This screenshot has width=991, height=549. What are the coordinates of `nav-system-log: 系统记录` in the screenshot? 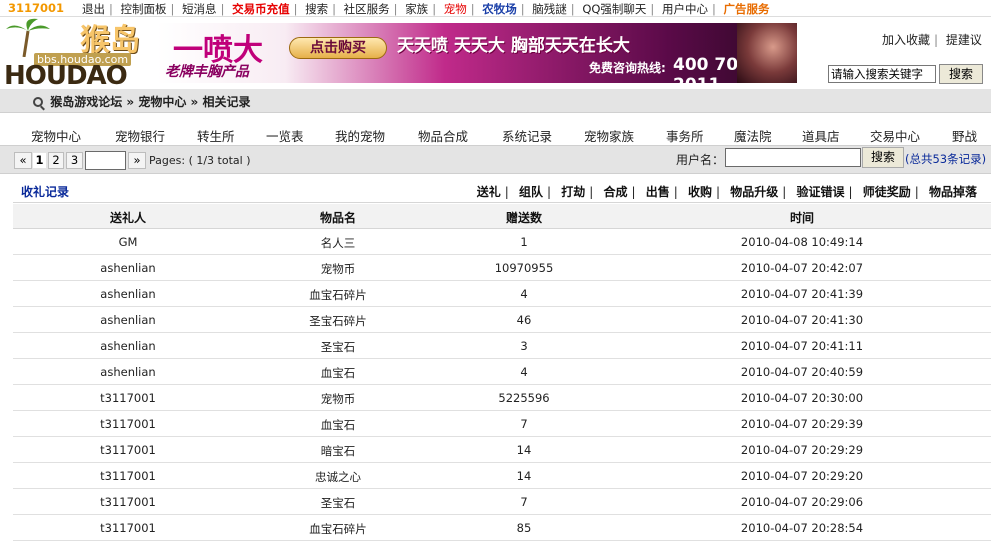 It's located at (527, 135).